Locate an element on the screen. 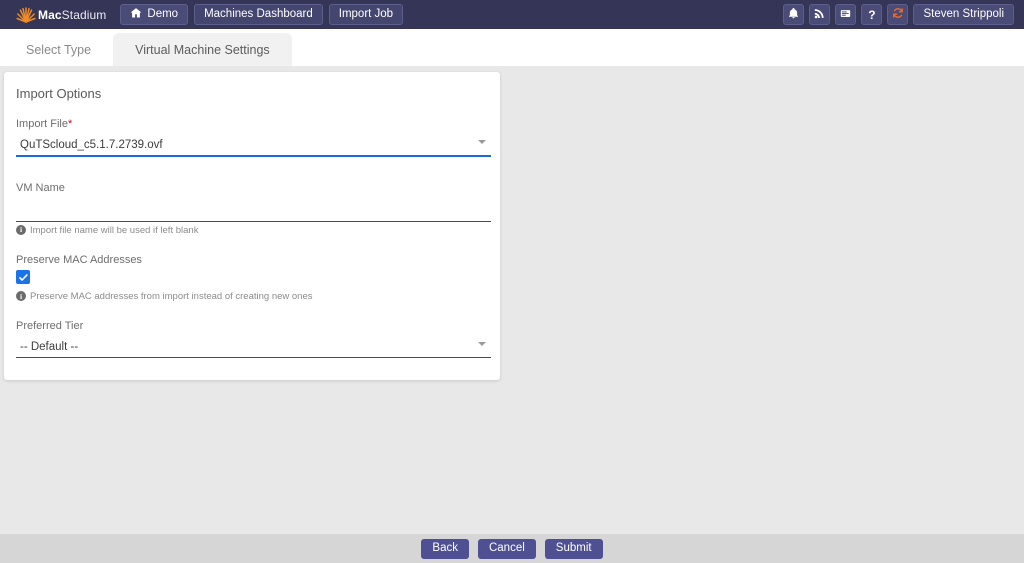  import-file-value: QuTScloud_c5.1.7.2739.ovf is located at coordinates (253, 144).